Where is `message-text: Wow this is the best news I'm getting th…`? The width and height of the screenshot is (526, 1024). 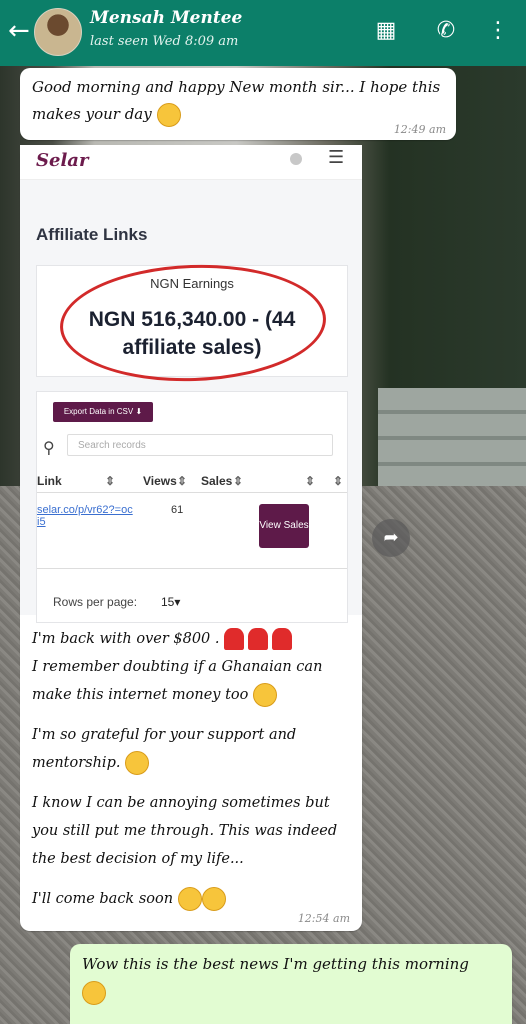 message-text: Wow this is the best news I'm getting th… is located at coordinates (292, 978).